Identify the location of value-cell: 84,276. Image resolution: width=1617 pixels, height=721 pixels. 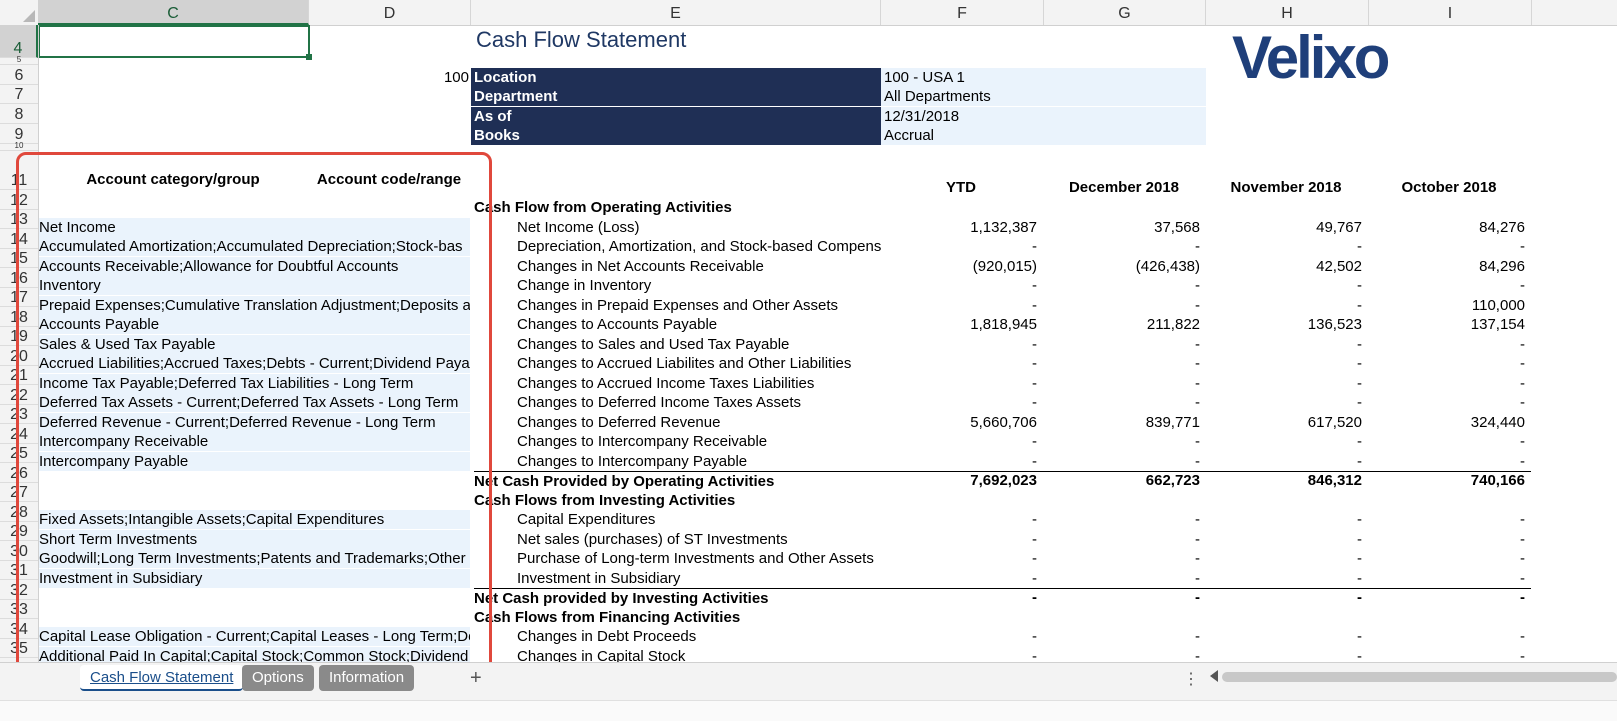
(1447, 227).